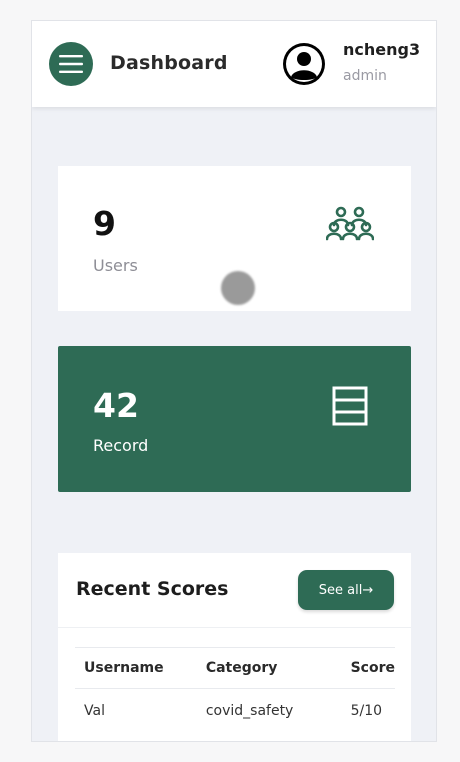  I want to click on user-name: ncheng3, so click(381, 49).